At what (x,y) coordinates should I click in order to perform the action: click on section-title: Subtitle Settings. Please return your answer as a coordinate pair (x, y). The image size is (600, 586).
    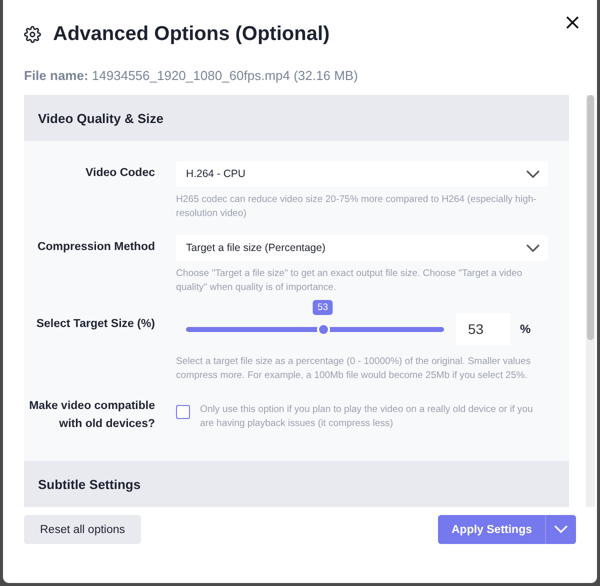
    Looking at the image, I should click on (89, 484).